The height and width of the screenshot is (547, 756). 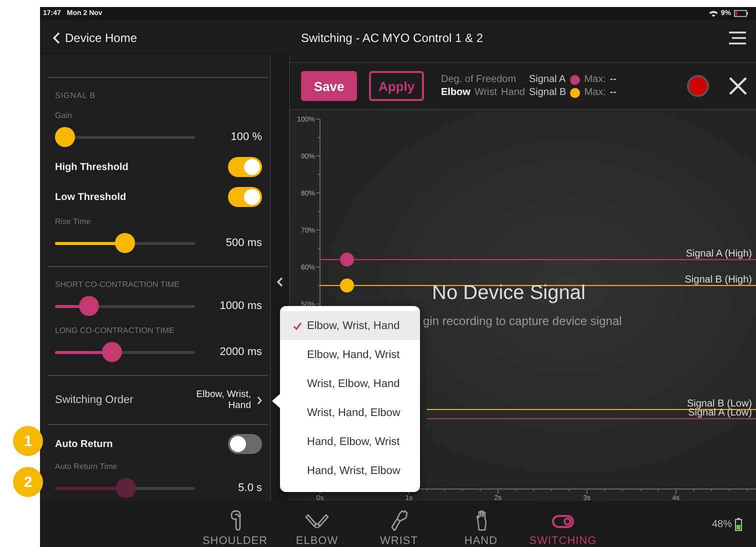 What do you see at coordinates (90, 197) in the screenshot?
I see `toggle-label: Low Threshold` at bounding box center [90, 197].